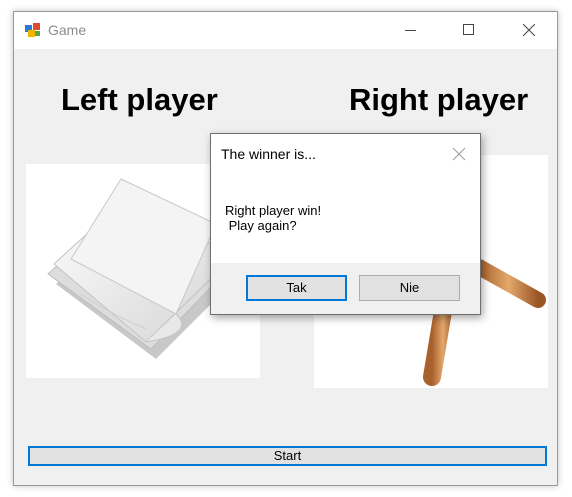  Describe the element at coordinates (67, 30) in the screenshot. I see `window-title: Game` at that location.